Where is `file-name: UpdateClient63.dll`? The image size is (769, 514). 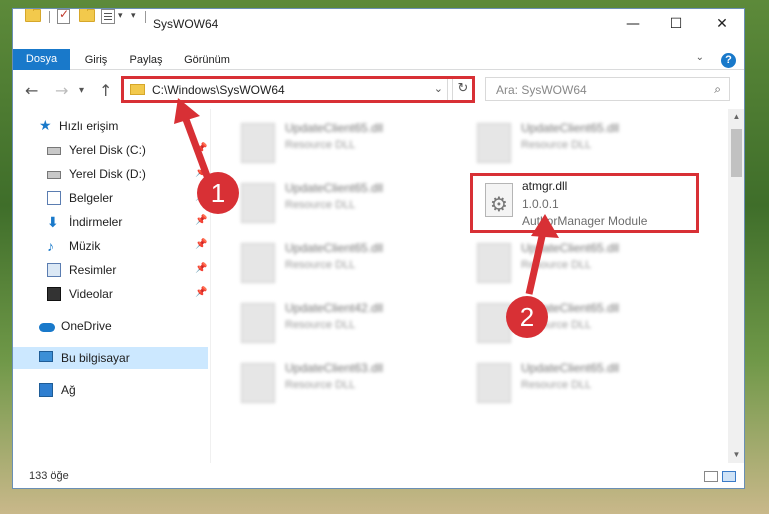
file-name: UpdateClient63.dll is located at coordinates (334, 368).